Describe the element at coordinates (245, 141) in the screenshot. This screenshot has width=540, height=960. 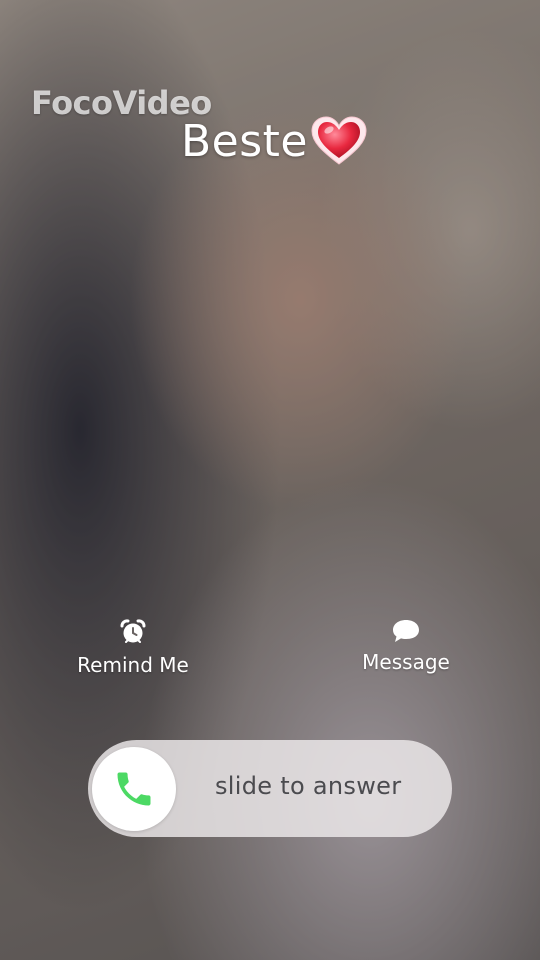
I see `caller-name: Beste` at that location.